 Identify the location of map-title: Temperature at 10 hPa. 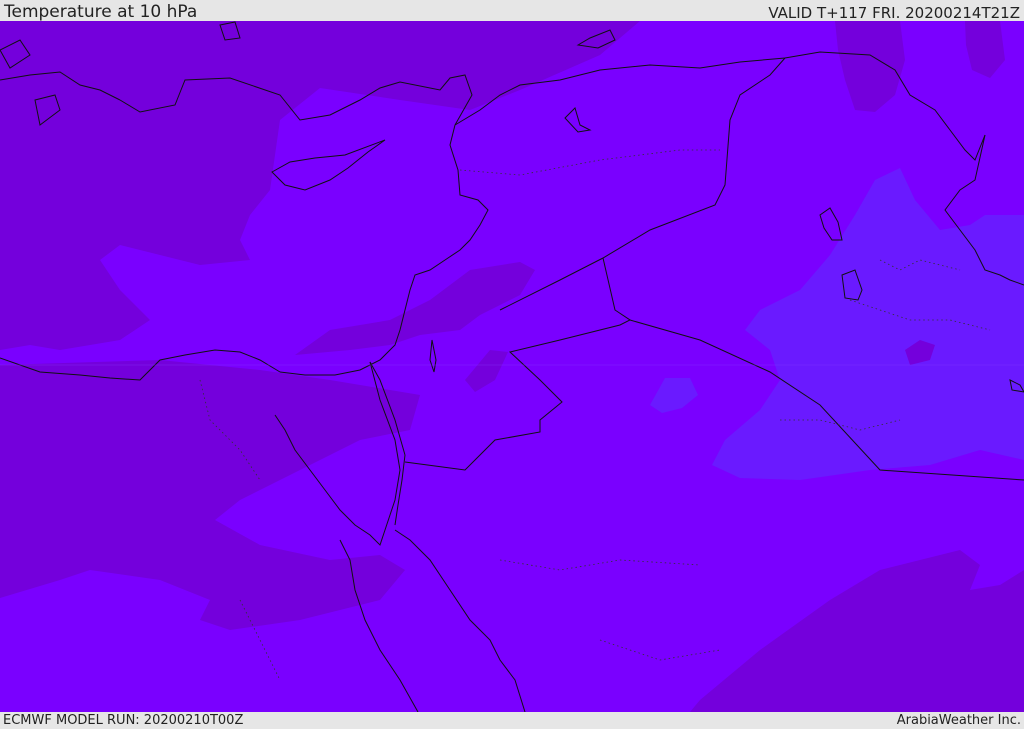
(101, 12).